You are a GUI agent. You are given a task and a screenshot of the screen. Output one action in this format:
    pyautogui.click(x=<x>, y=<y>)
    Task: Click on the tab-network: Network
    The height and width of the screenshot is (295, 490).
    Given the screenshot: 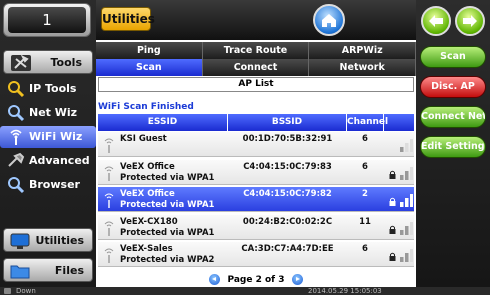 What is the action you would take?
    pyautogui.click(x=363, y=67)
    